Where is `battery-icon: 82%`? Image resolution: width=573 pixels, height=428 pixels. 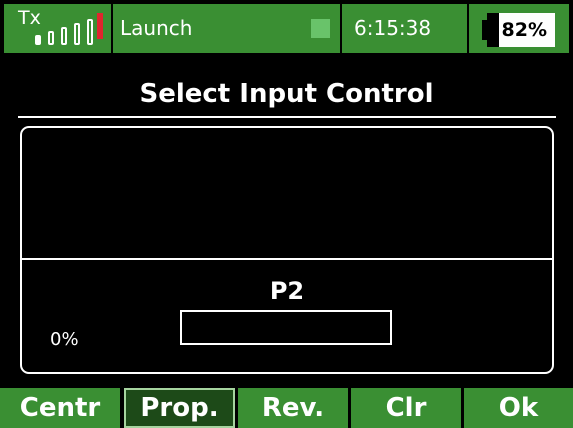
battery-icon: 82% is located at coordinates (521, 30).